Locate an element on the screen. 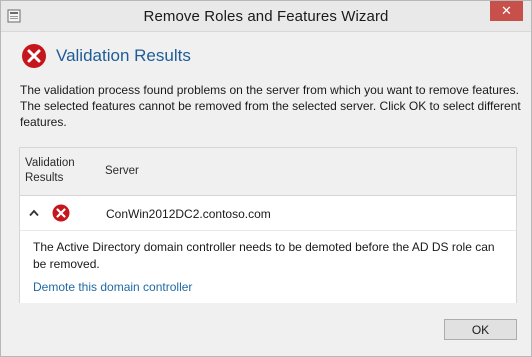 Image resolution: width=532 pixels, height=357 pixels. results-header: Validation Results Server is located at coordinates (268, 172).